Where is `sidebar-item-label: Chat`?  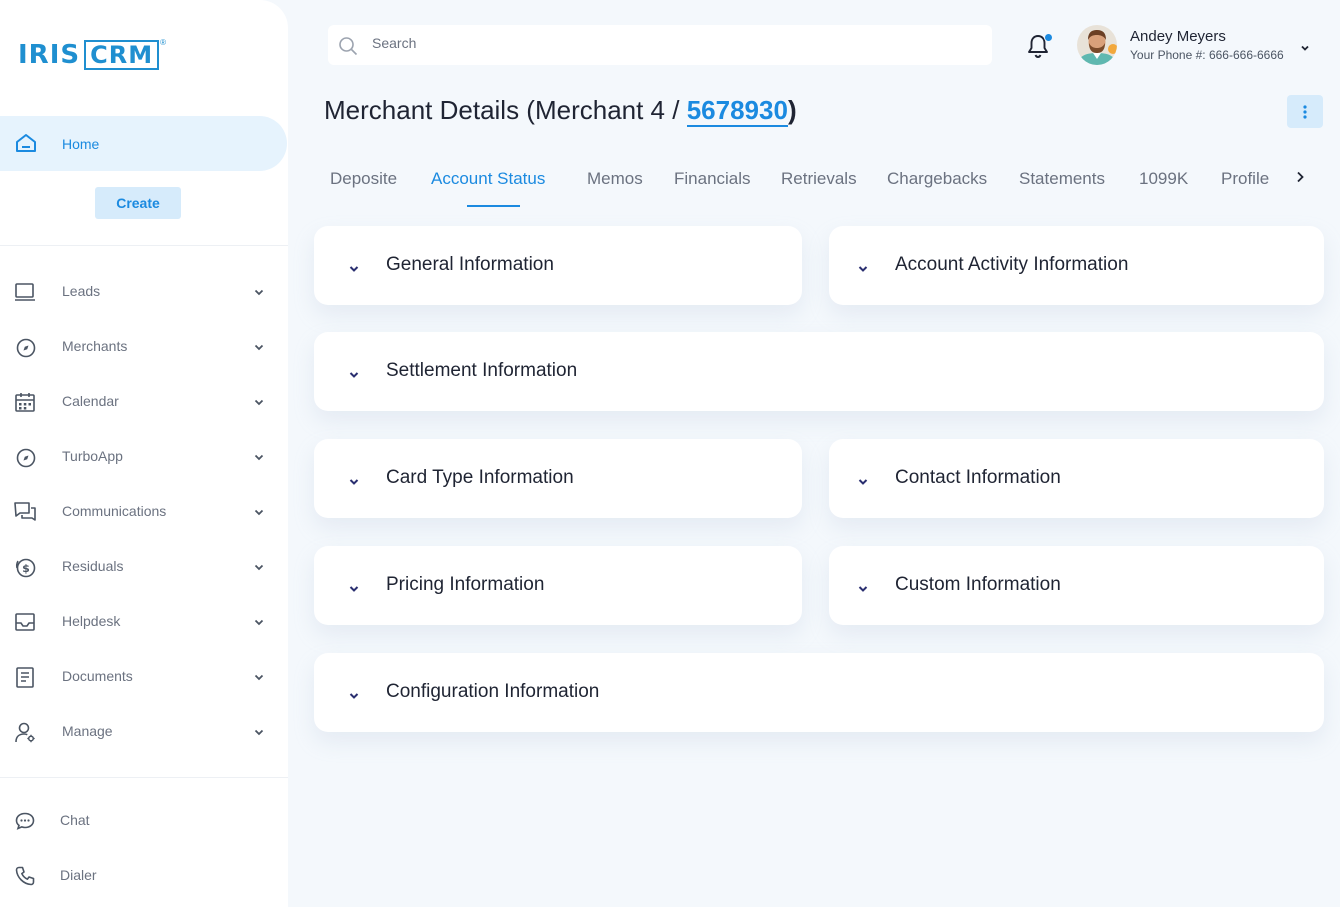
sidebar-item-label: Chat is located at coordinates (75, 820).